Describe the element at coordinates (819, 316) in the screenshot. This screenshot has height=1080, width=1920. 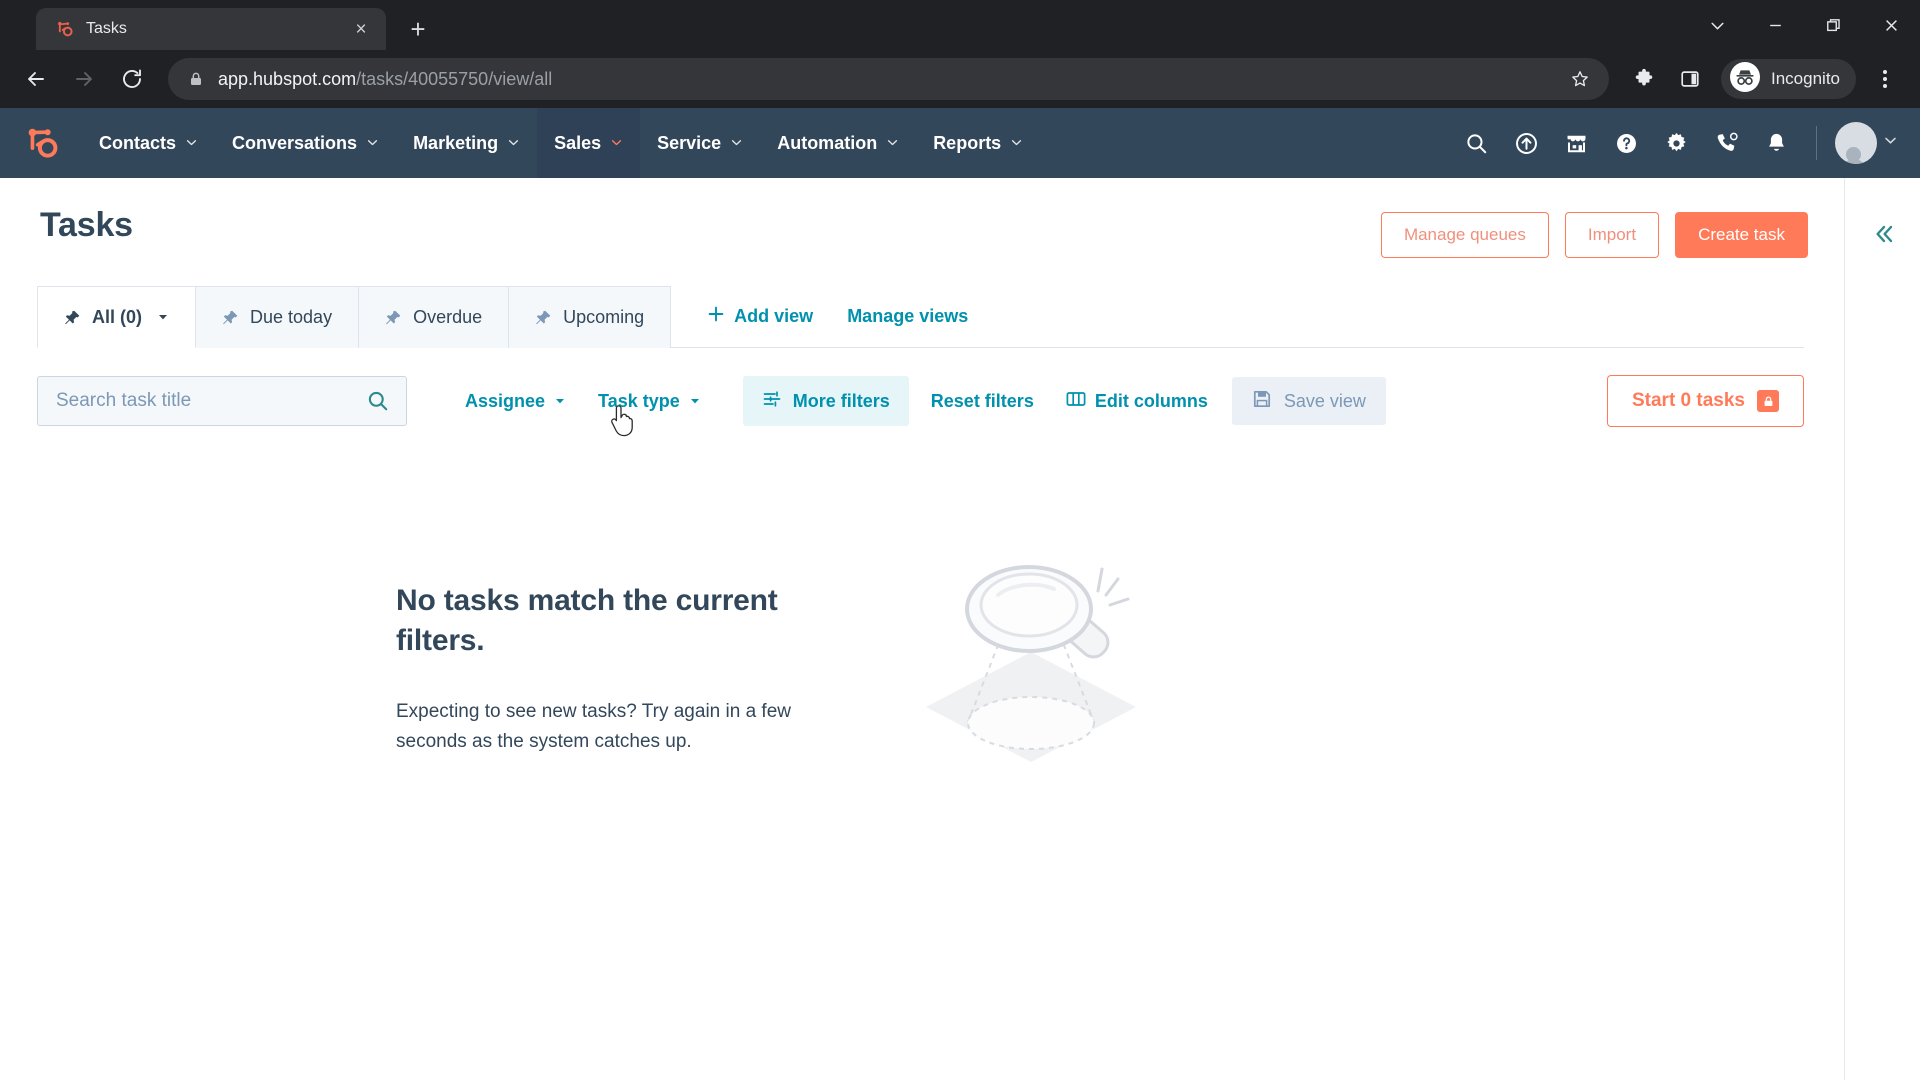
I see `views-links: Add view Manage views` at that location.